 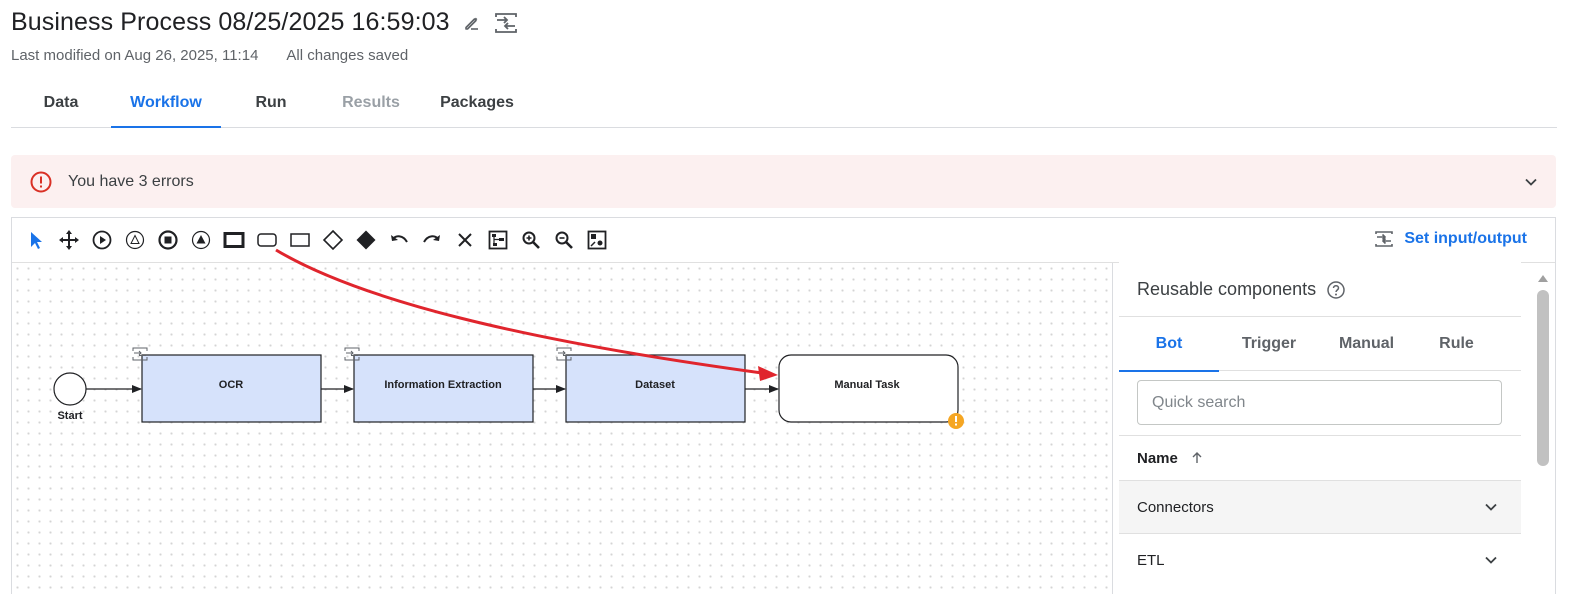 I want to click on pencil-icon, so click(x=472, y=23).